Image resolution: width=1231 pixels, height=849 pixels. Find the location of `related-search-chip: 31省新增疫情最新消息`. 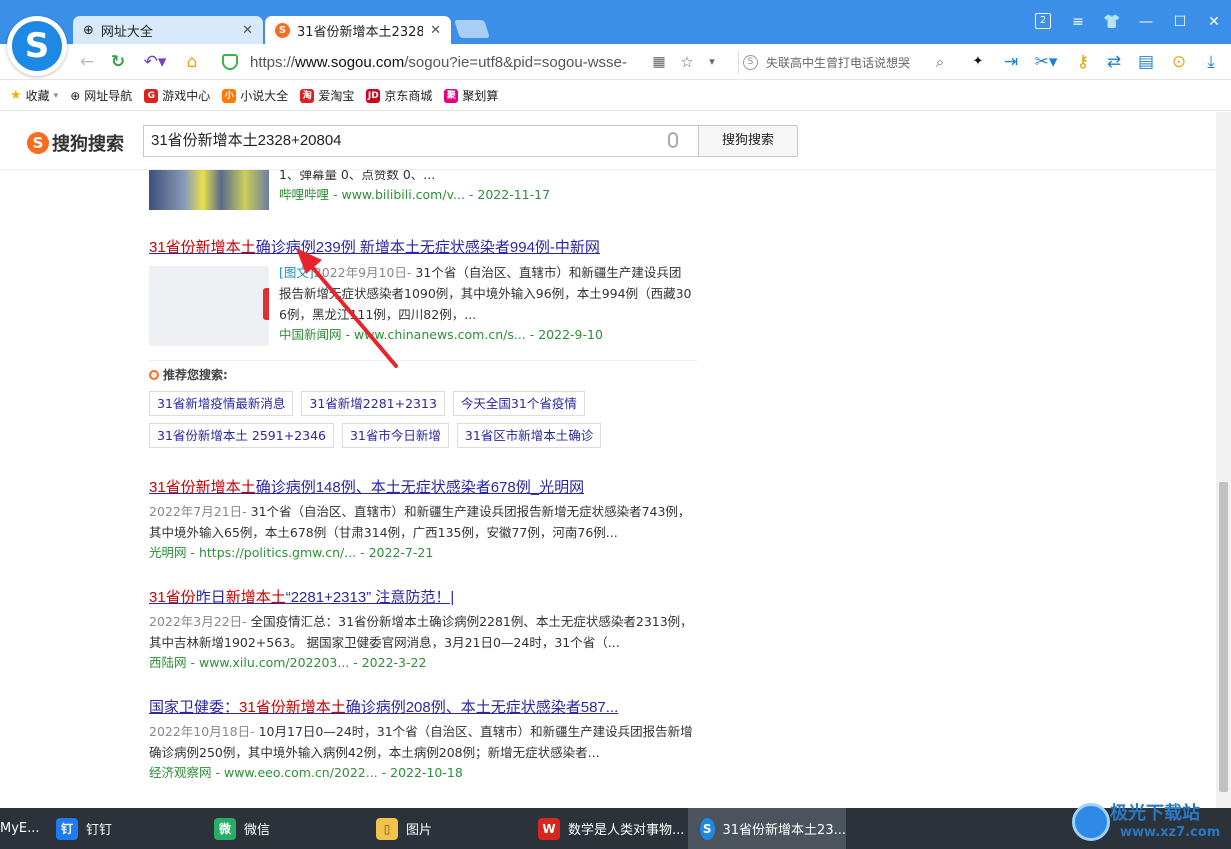

related-search-chip: 31省新增疫情最新消息 is located at coordinates (221, 403).